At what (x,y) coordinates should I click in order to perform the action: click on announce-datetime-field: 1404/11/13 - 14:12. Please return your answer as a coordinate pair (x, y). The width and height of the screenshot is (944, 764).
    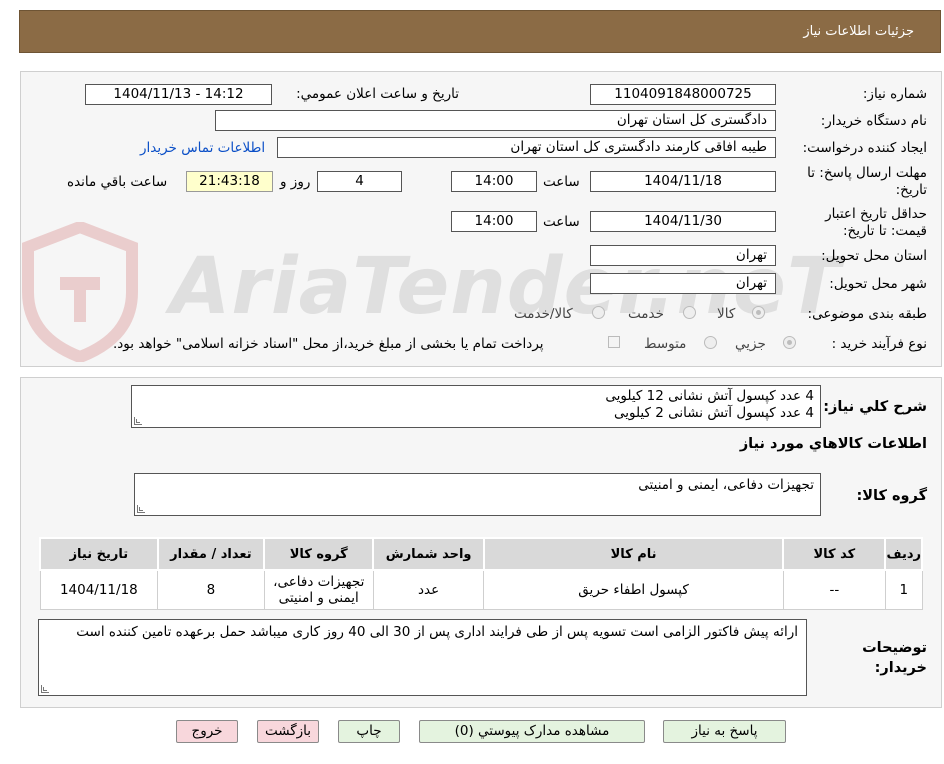
    Looking at the image, I should click on (178, 94).